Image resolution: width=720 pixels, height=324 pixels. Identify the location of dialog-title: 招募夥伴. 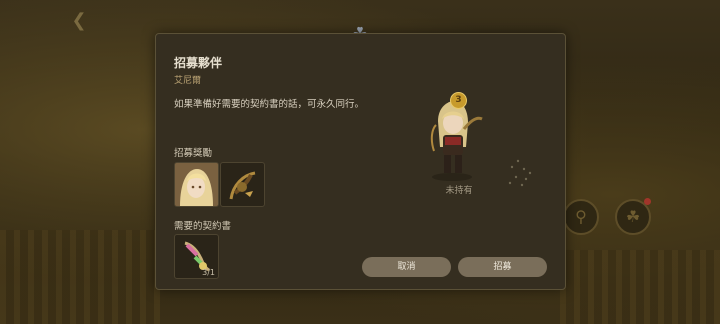
(198, 63).